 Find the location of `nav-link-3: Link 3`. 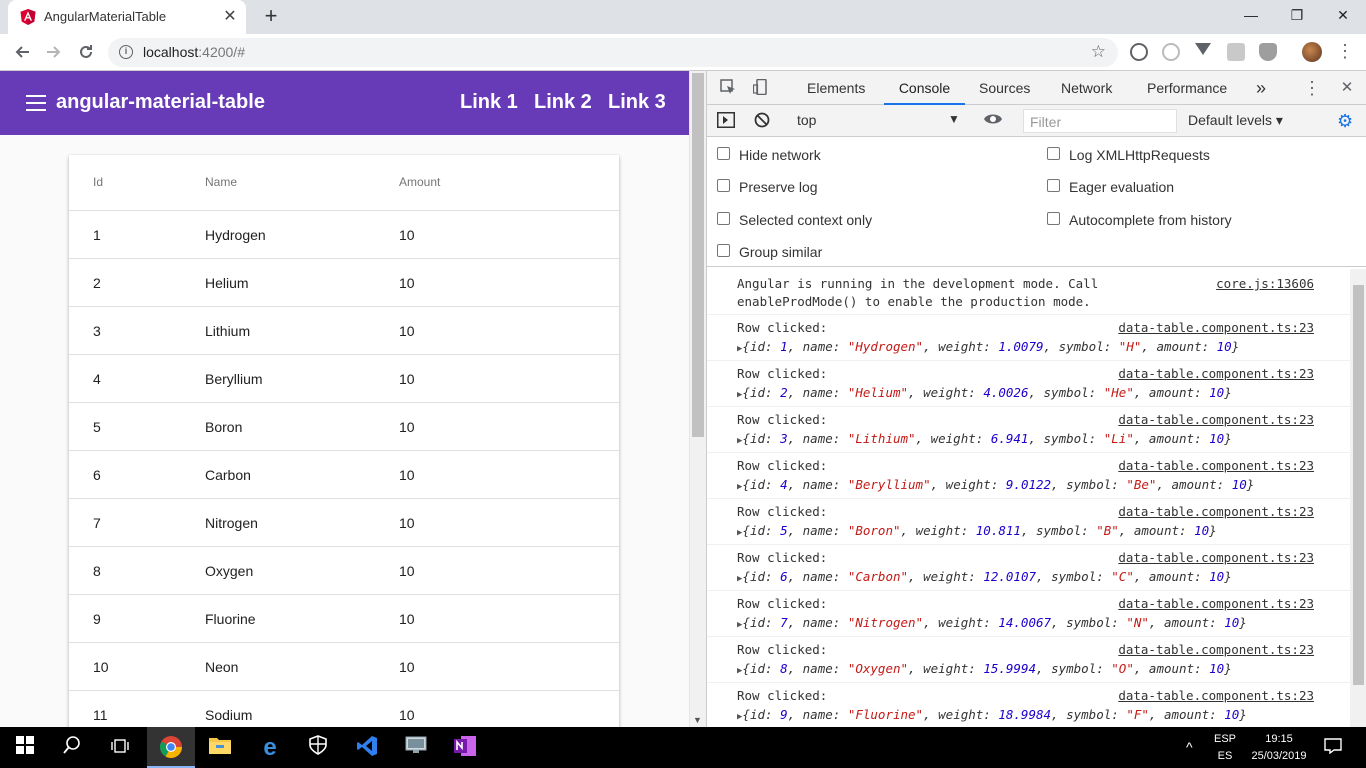

nav-link-3: Link 3 is located at coordinates (637, 102).